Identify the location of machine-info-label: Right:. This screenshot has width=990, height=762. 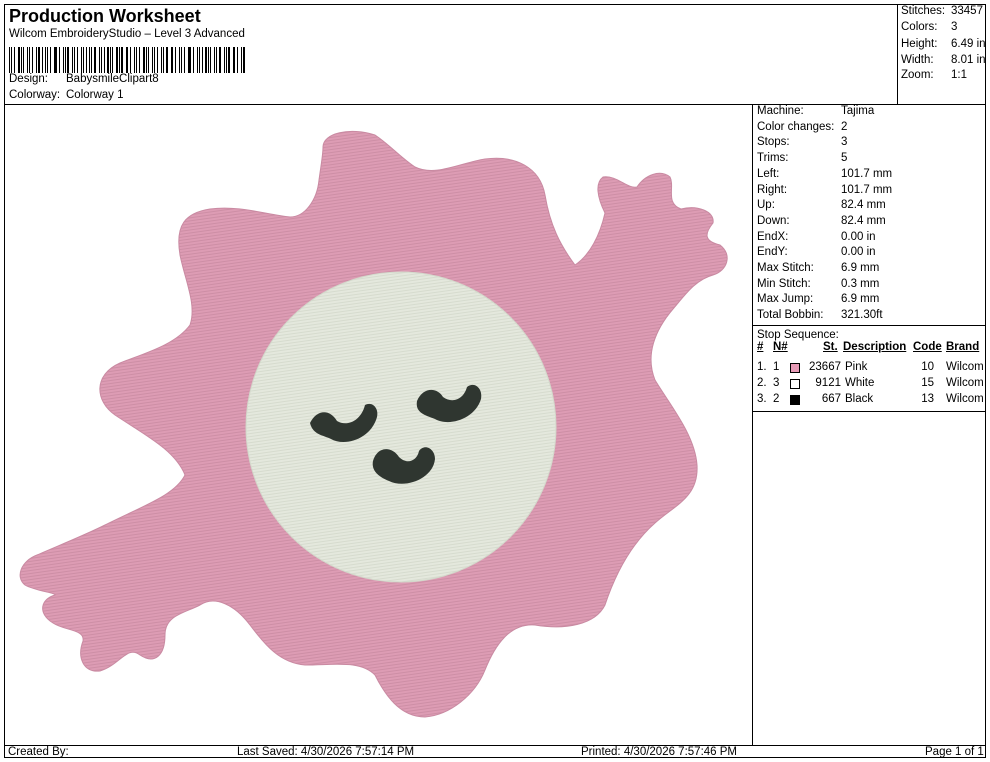
(772, 189).